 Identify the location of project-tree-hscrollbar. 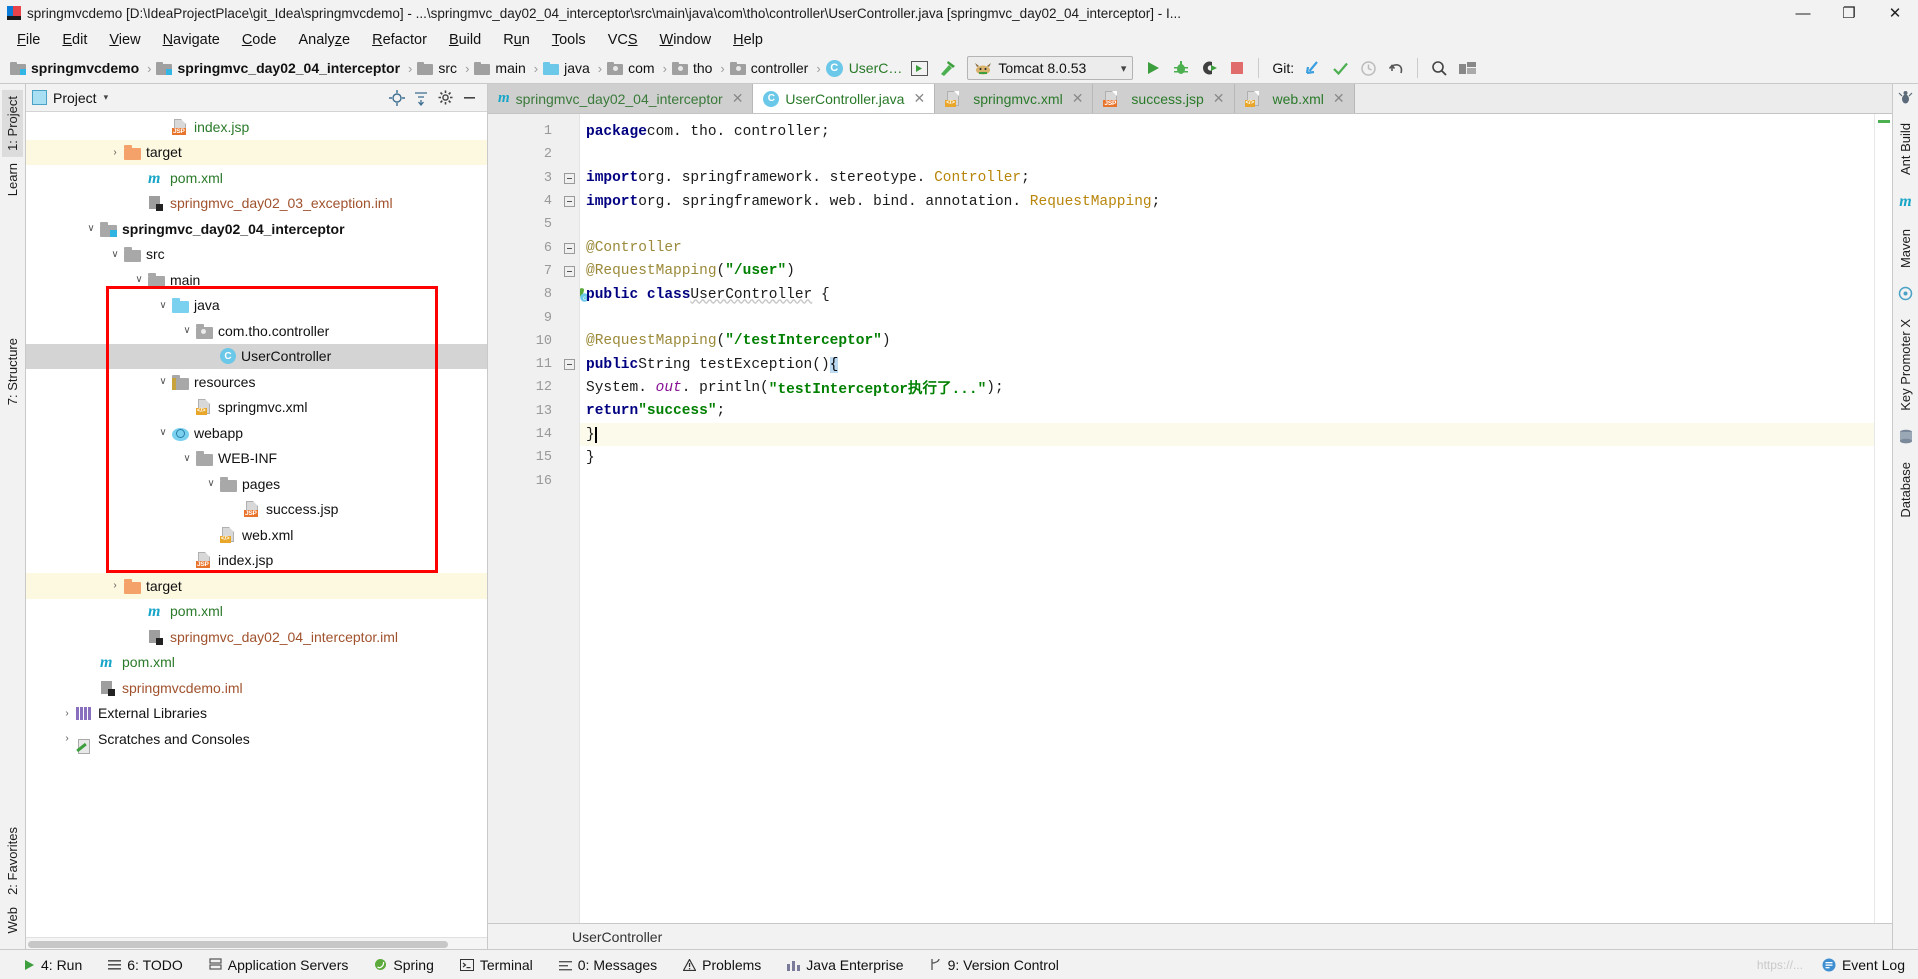
(256, 943).